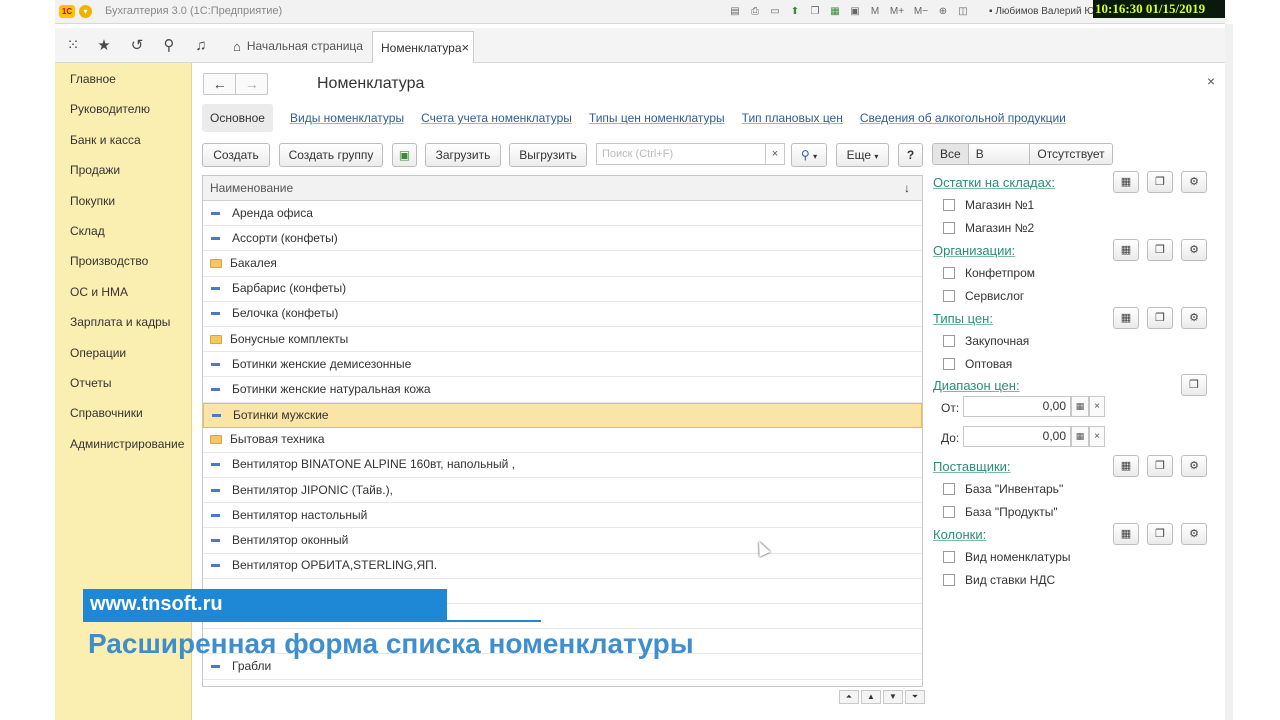  I want to click on list-item: Ассорти (конфеты), so click(562, 239).